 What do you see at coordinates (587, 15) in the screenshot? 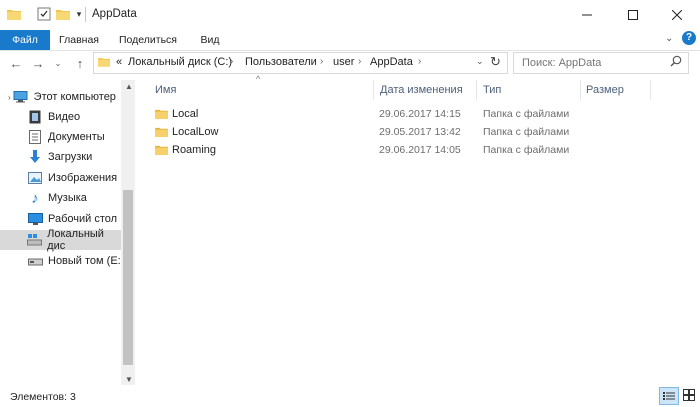
I see `minimize-button` at bounding box center [587, 15].